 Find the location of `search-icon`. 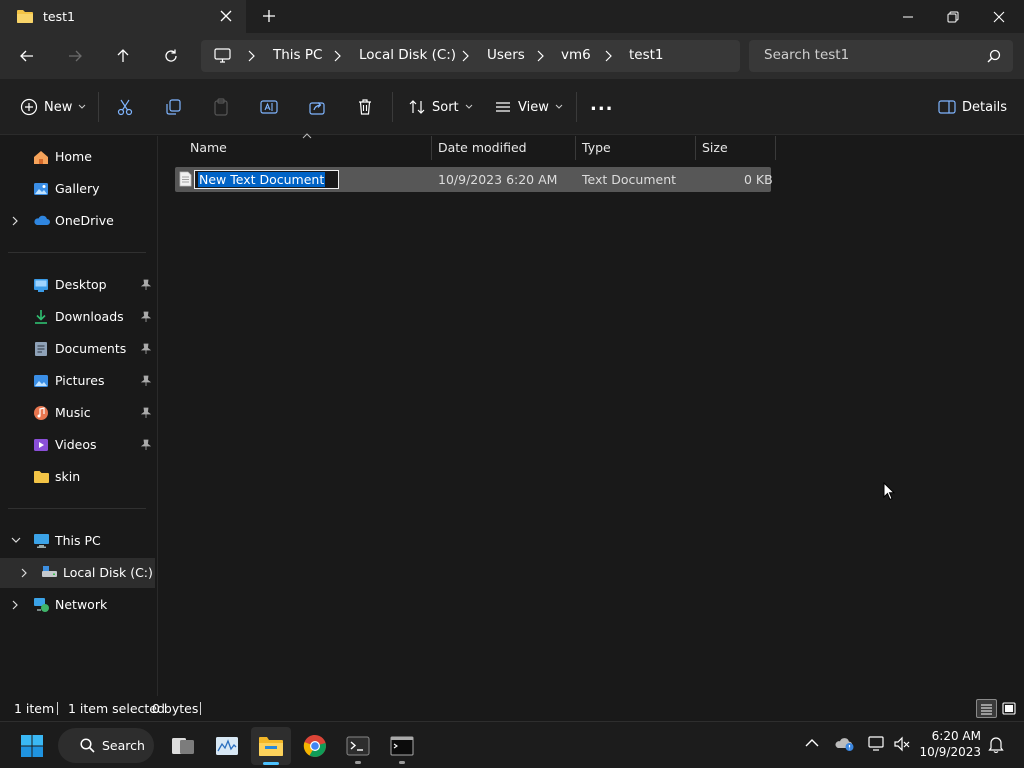

search-icon is located at coordinates (87, 745).